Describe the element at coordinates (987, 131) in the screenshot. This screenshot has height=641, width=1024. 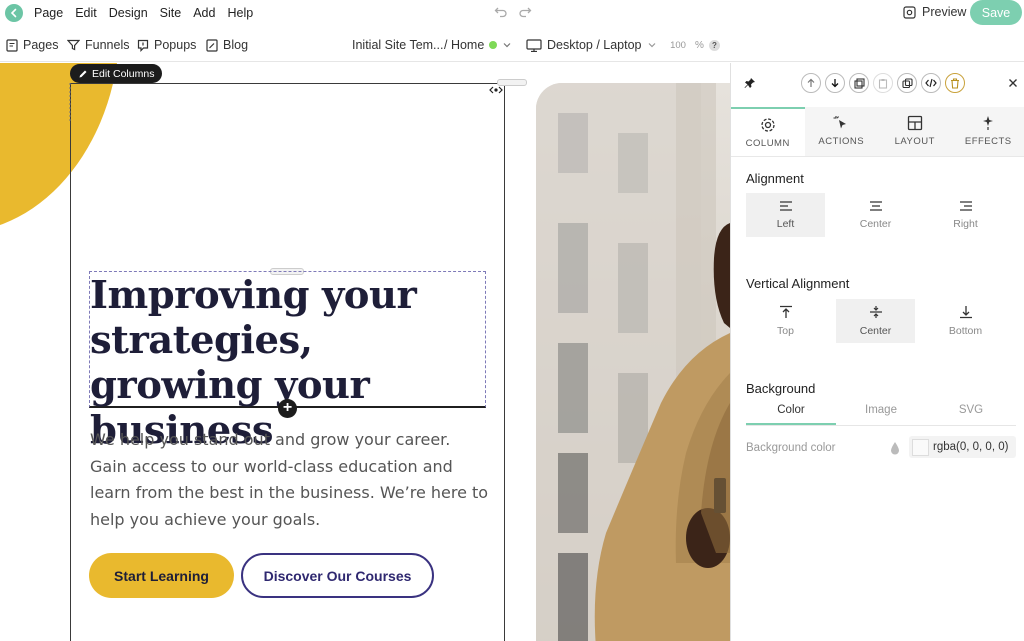
I see `tab-effects: EFFECTS` at that location.